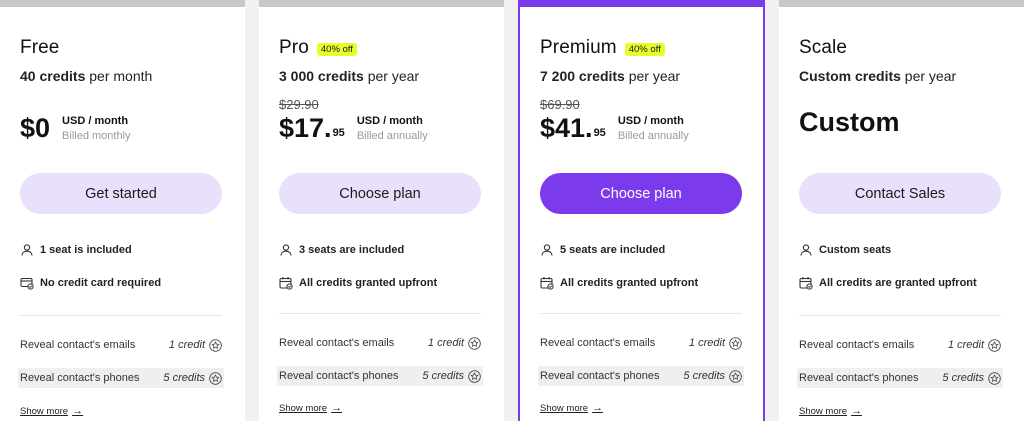 Image resolution: width=1024 pixels, height=421 pixels. I want to click on feature-seats: 3 seats are included, so click(341, 250).